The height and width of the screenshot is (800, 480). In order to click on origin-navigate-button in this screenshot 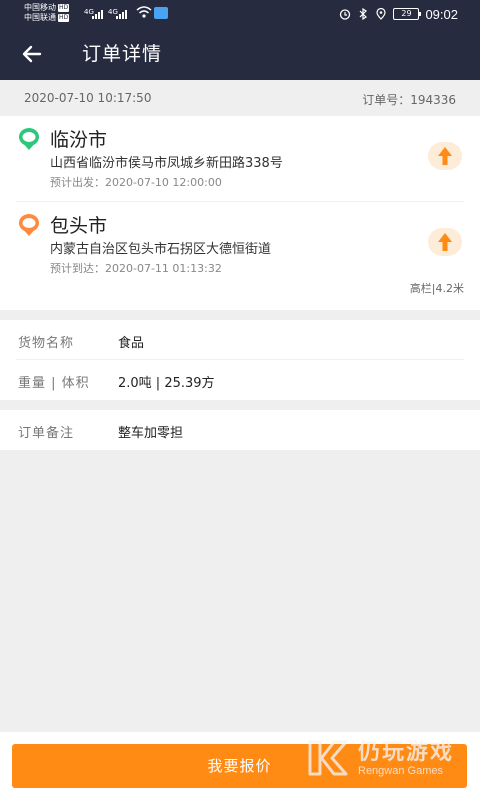, I will do `click(445, 156)`.